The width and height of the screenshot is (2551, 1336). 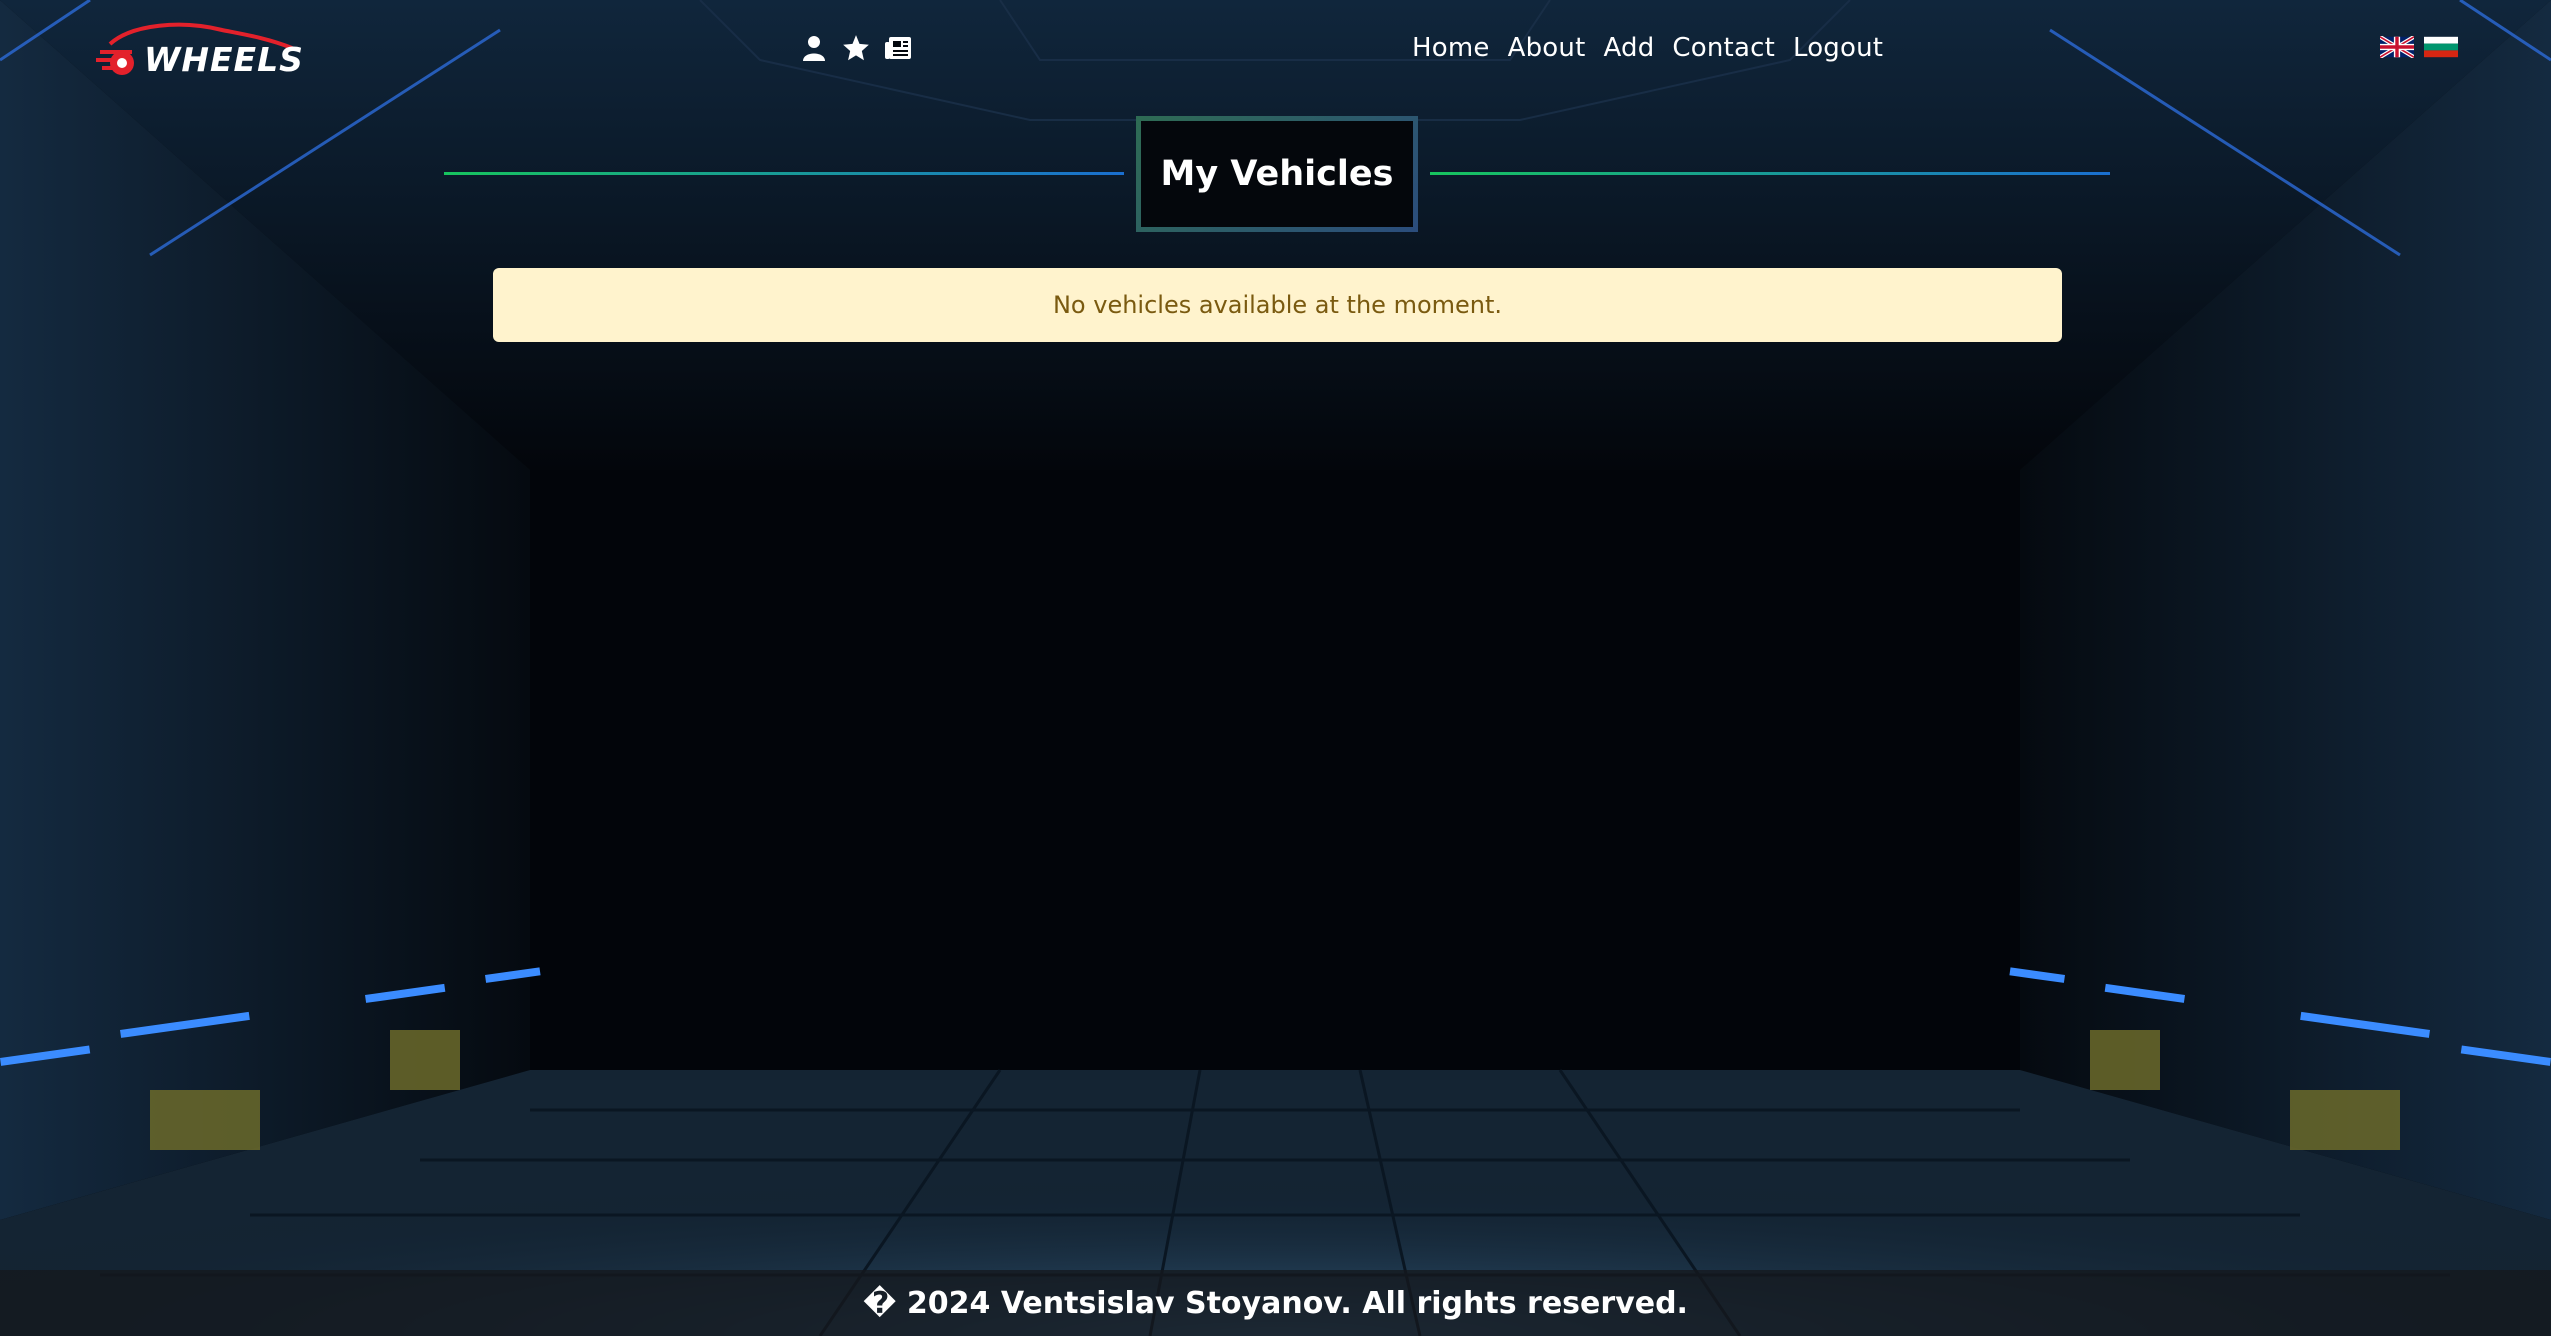 What do you see at coordinates (1275, 48) in the screenshot?
I see `navbar: WHEELS Home About Add Contact Logout` at bounding box center [1275, 48].